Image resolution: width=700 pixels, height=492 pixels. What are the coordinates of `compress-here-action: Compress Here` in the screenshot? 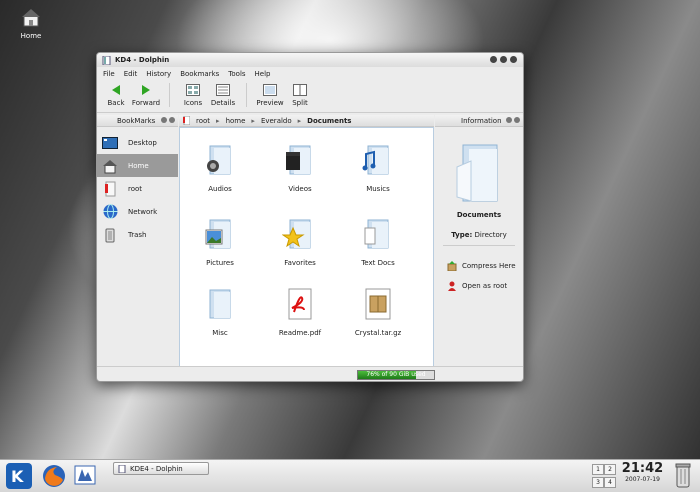 It's located at (479, 266).